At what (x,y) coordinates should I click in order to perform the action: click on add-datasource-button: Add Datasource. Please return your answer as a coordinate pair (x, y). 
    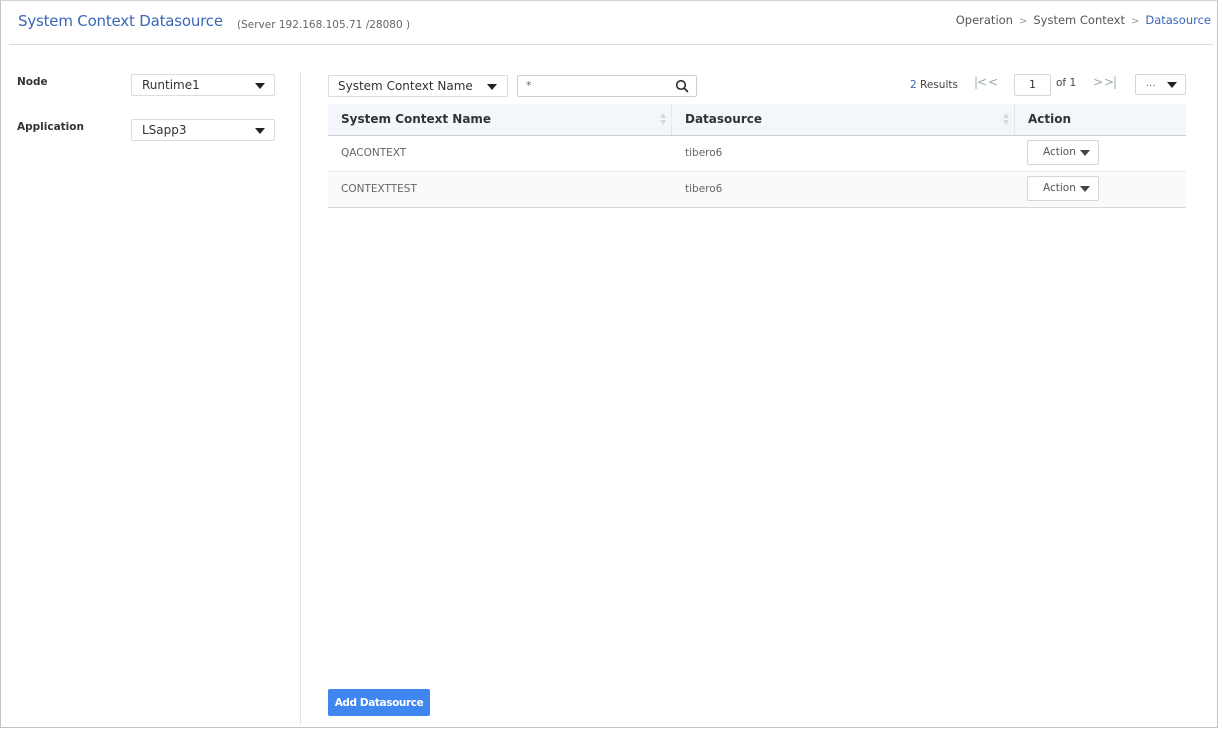
    Looking at the image, I should click on (379, 702).